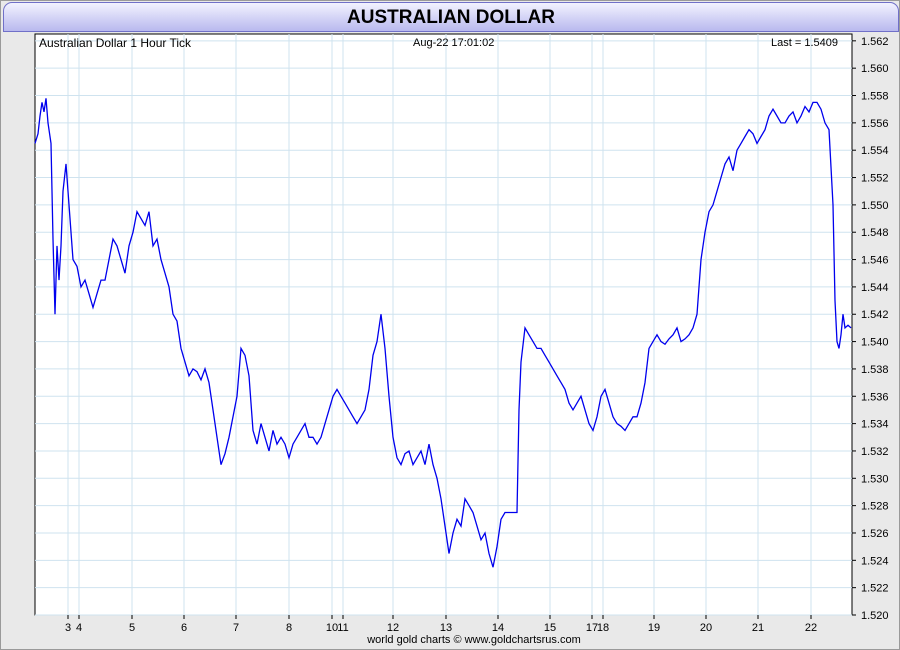  I want to click on y-tick-label: 1.544, so click(875, 288).